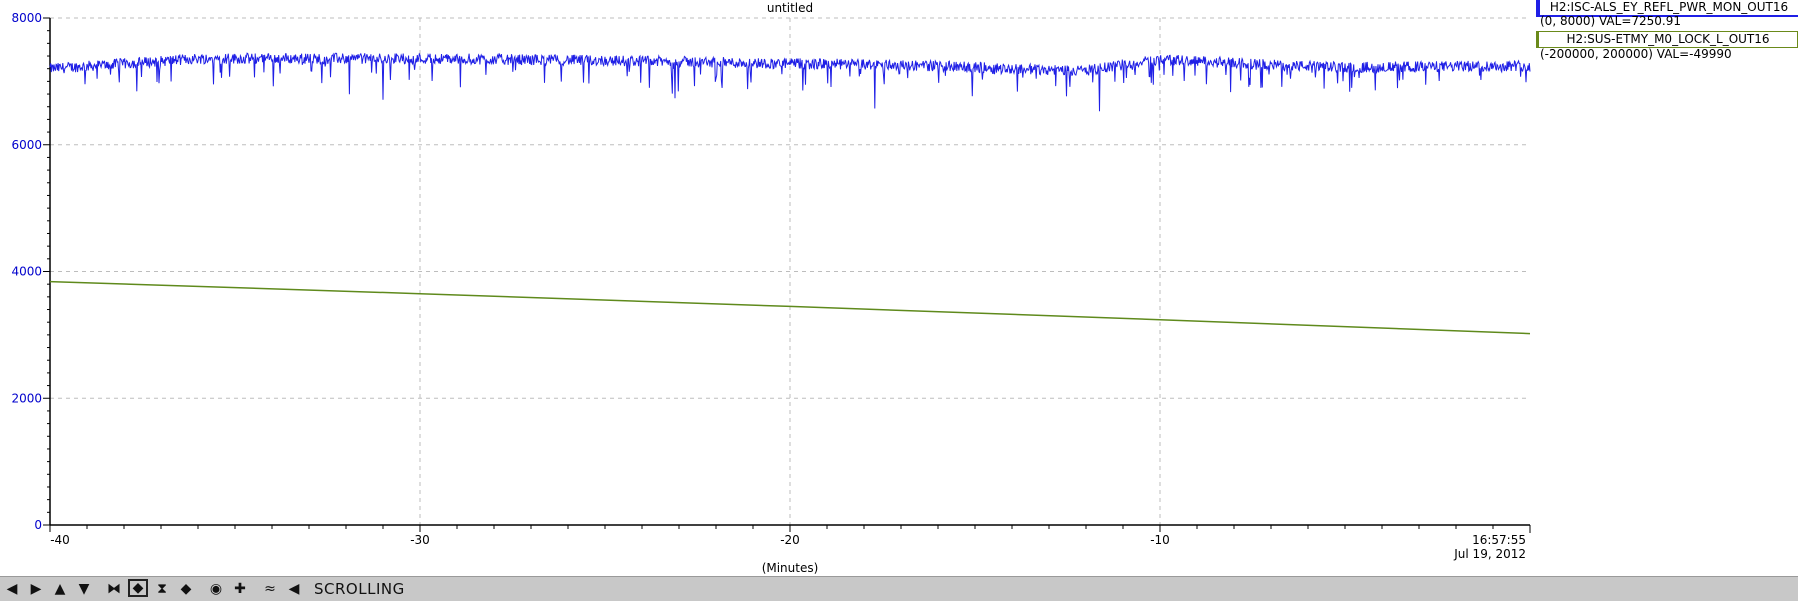 The image size is (1798, 601). I want to click on step-back-icon: ◀, so click(294, 589).